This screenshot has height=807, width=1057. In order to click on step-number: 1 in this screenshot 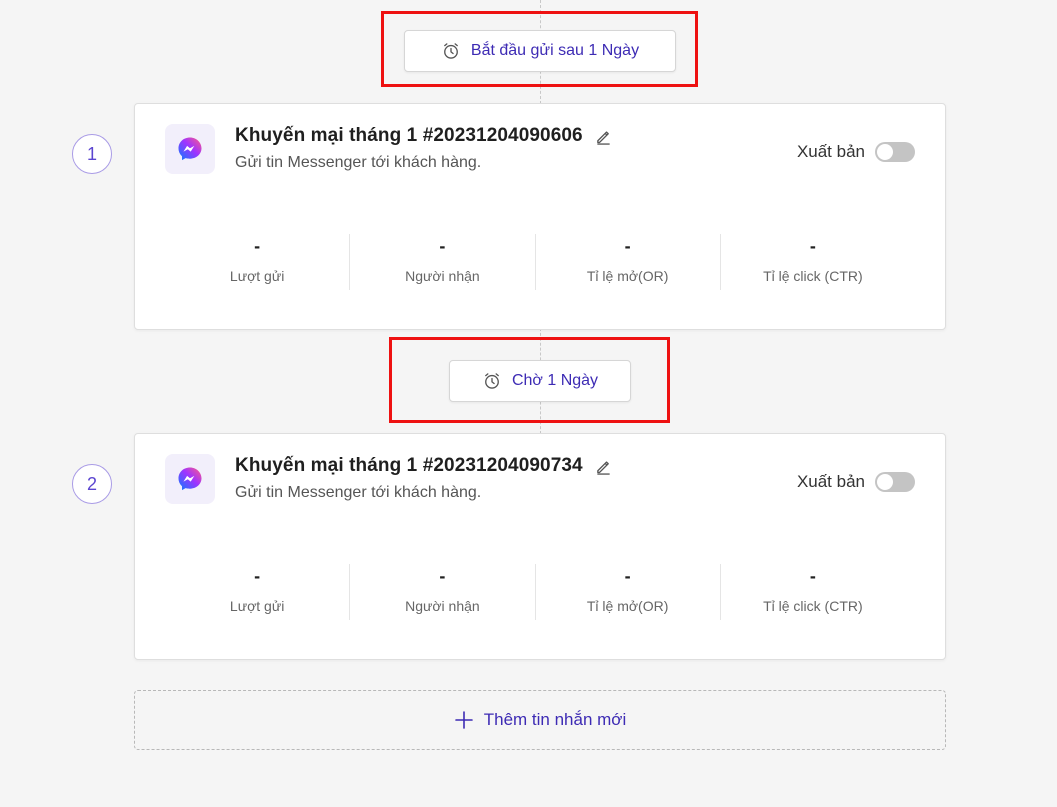, I will do `click(92, 154)`.